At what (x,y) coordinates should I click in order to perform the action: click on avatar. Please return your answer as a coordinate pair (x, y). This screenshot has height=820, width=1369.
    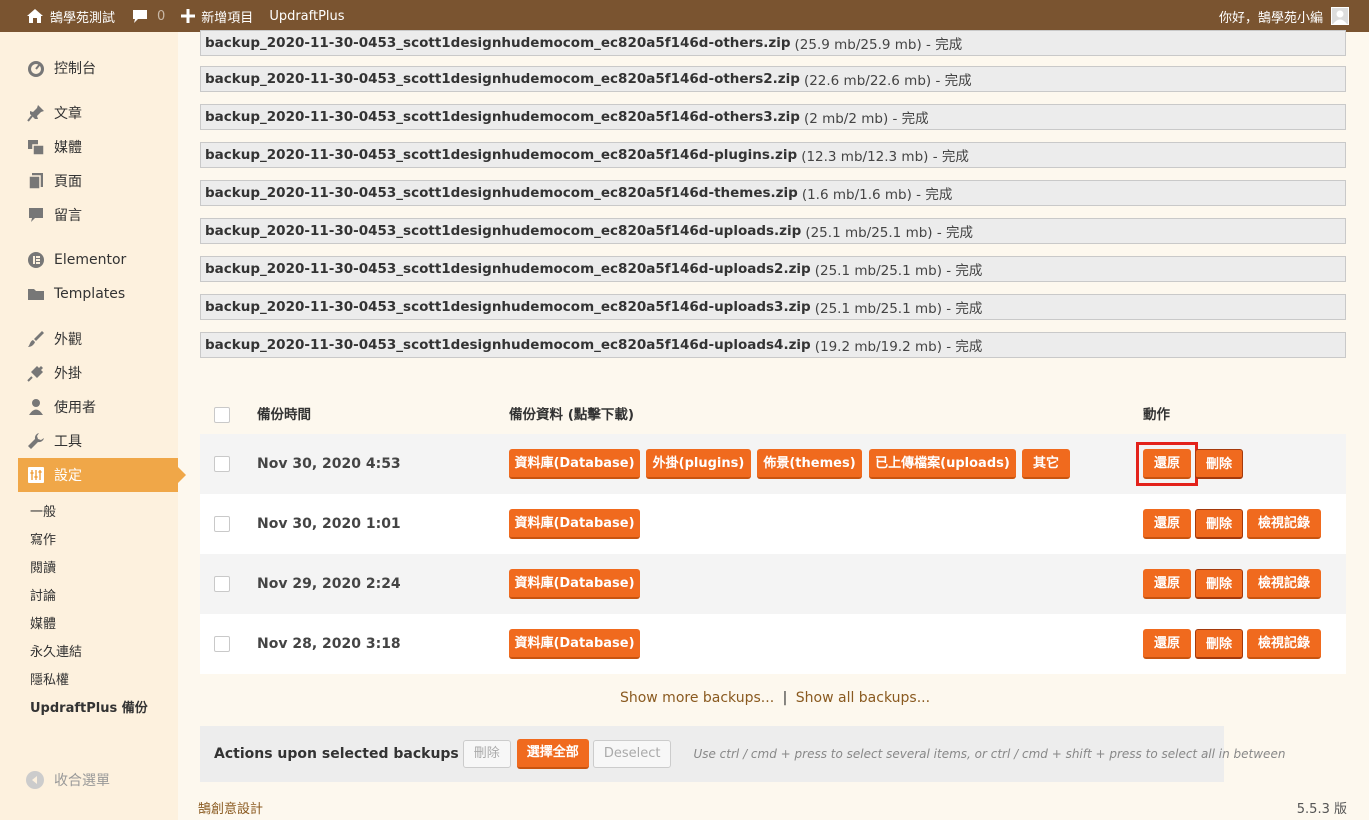
    Looking at the image, I should click on (1340, 16).